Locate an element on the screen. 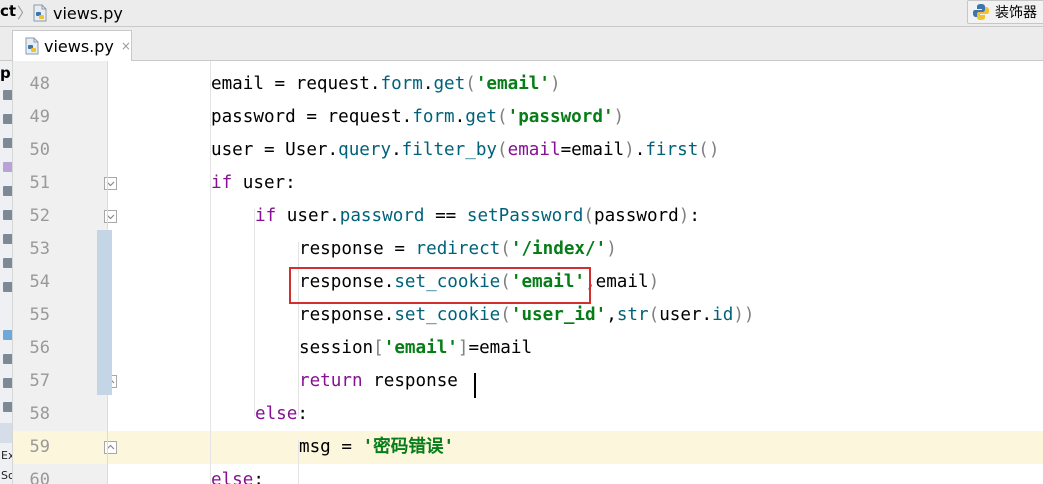  line-number: 56 is located at coordinates (39, 348).